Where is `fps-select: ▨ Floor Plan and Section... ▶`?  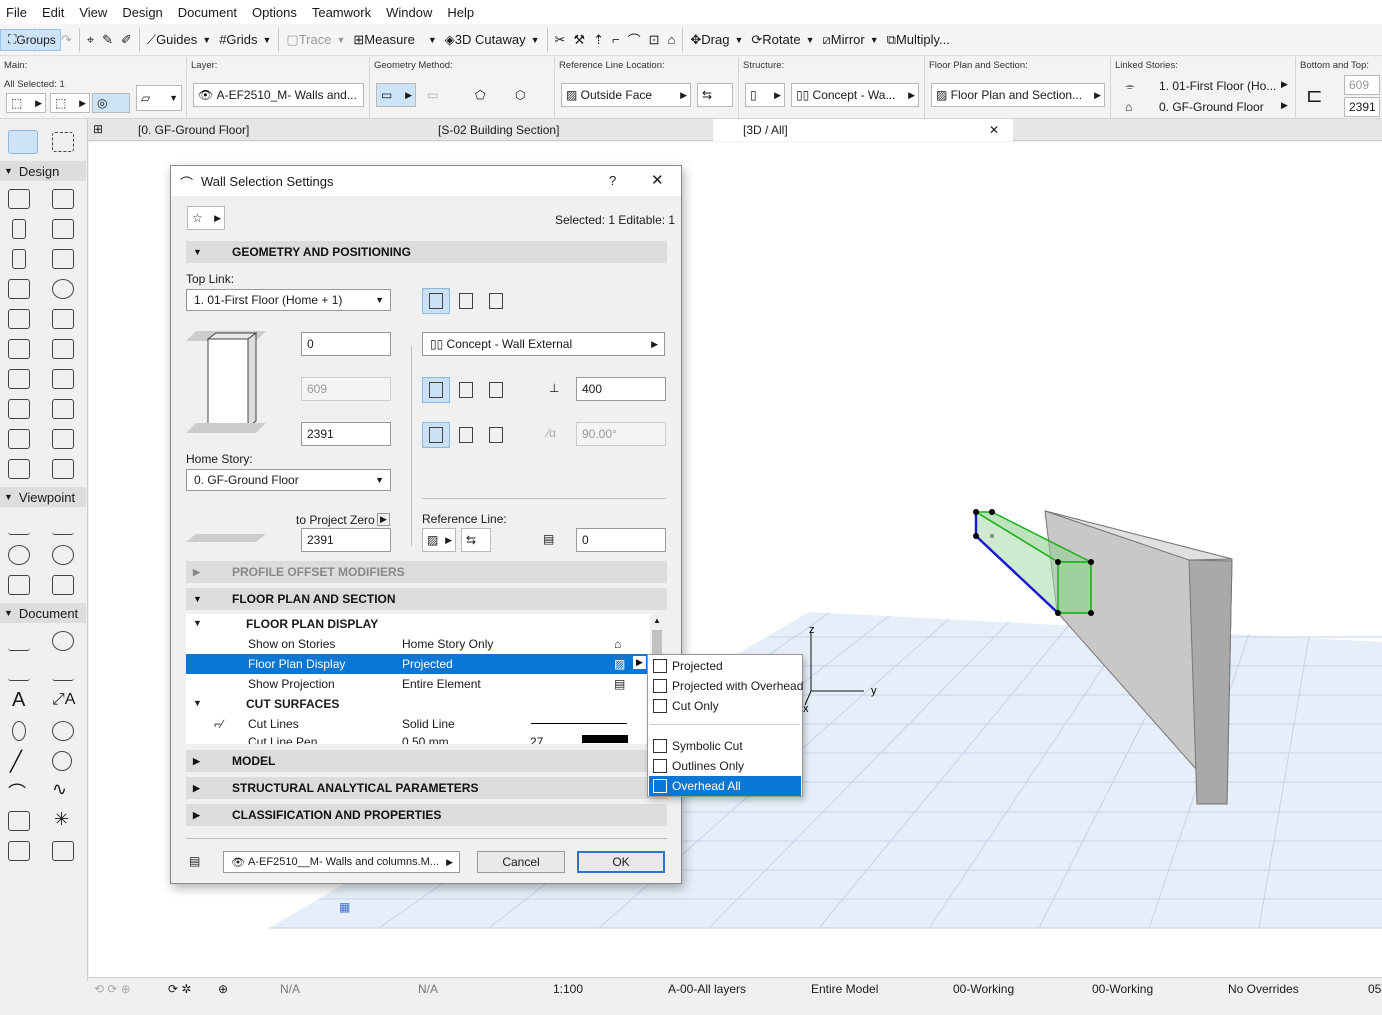
fps-select: ▨ Floor Plan and Section... ▶ is located at coordinates (1018, 95).